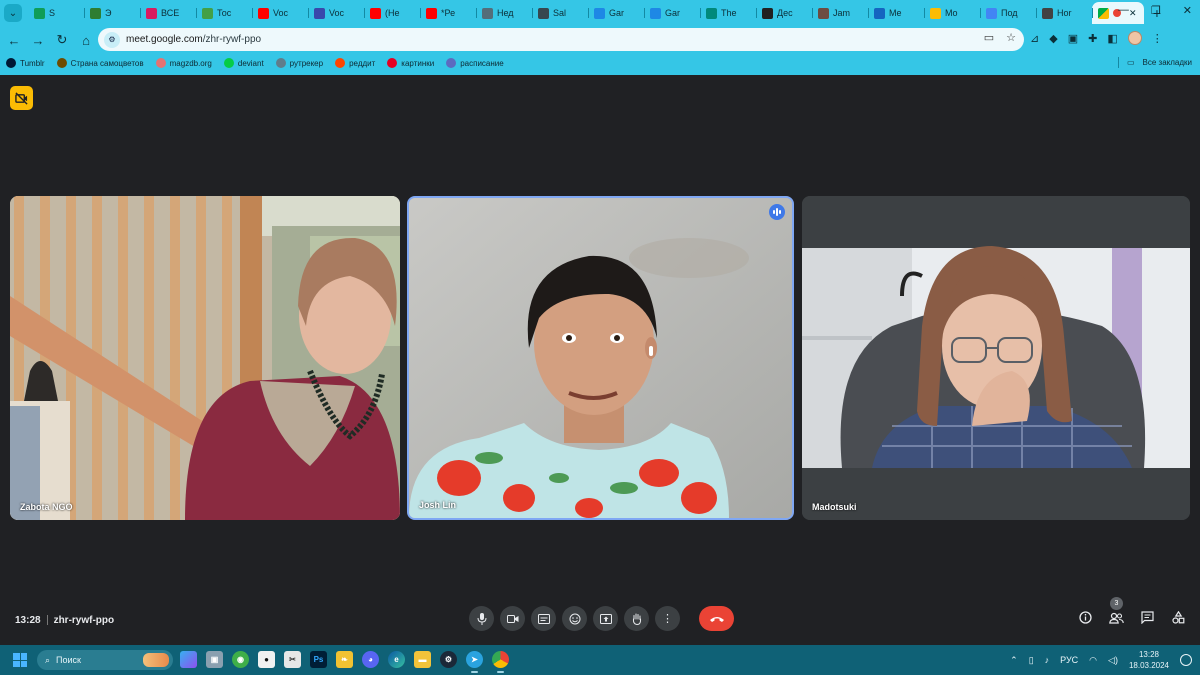 The height and width of the screenshot is (675, 1200). Describe the element at coordinates (292, 659) in the screenshot. I see `snipping-tool-icon: ✂` at that location.